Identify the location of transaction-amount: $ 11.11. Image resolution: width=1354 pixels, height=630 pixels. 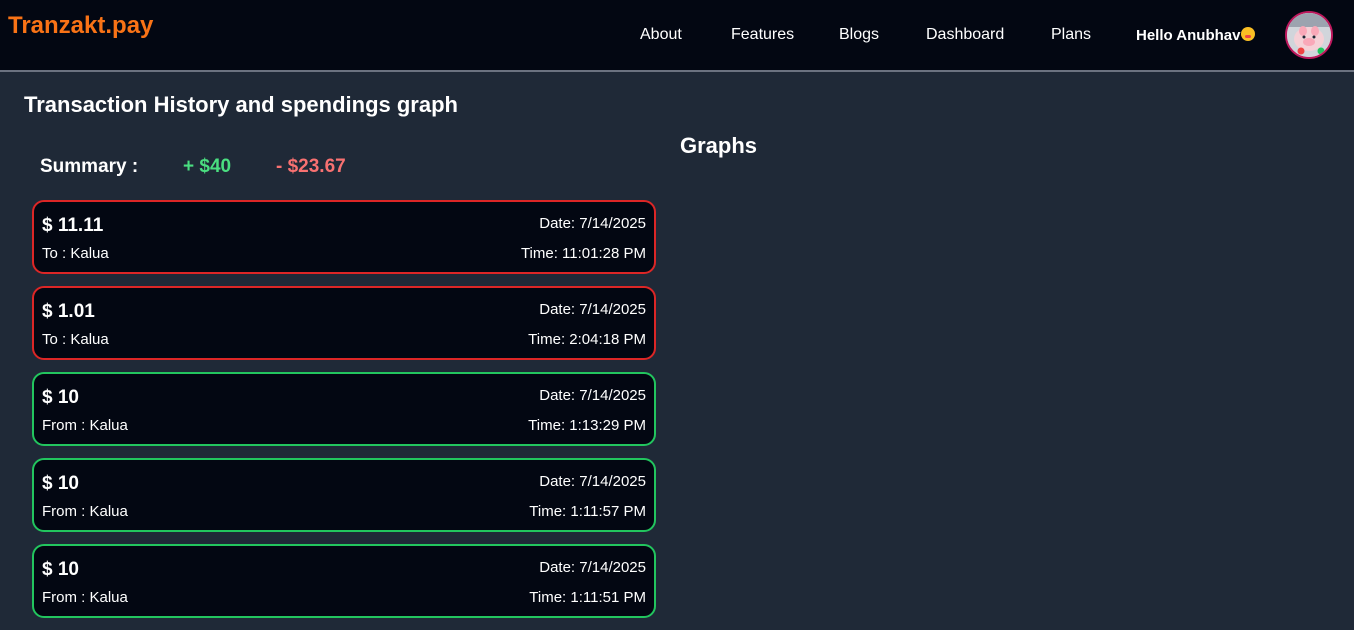
(73, 225).